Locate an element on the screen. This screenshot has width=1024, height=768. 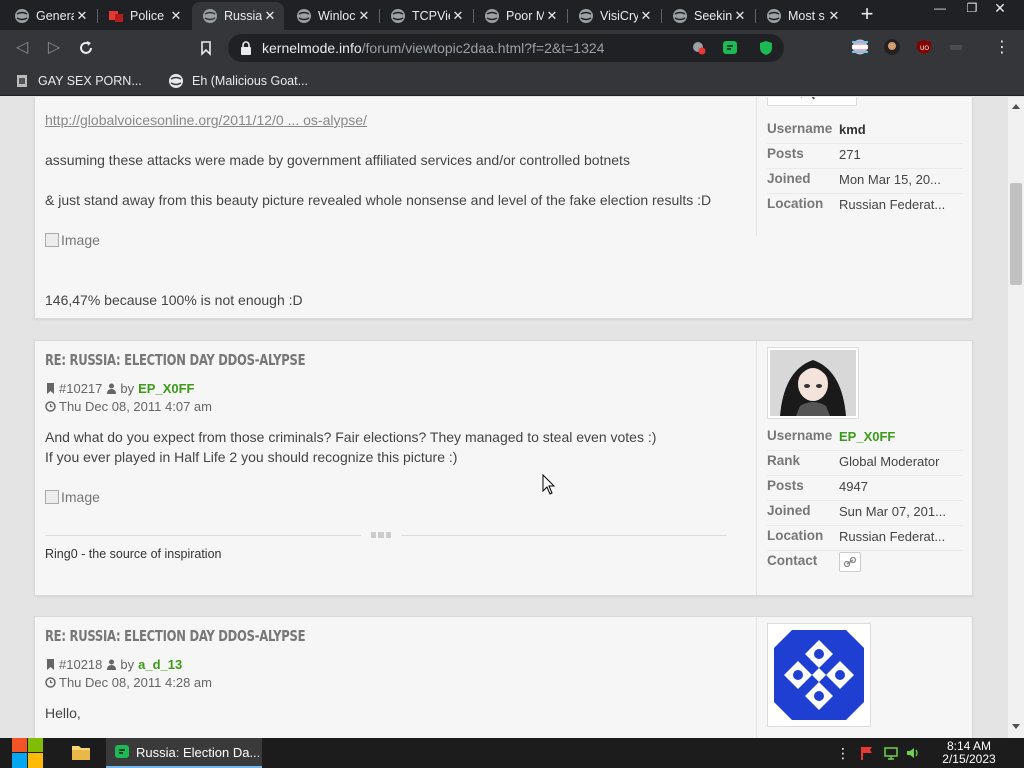
profile-value: EP_X0FF is located at coordinates (867, 436).